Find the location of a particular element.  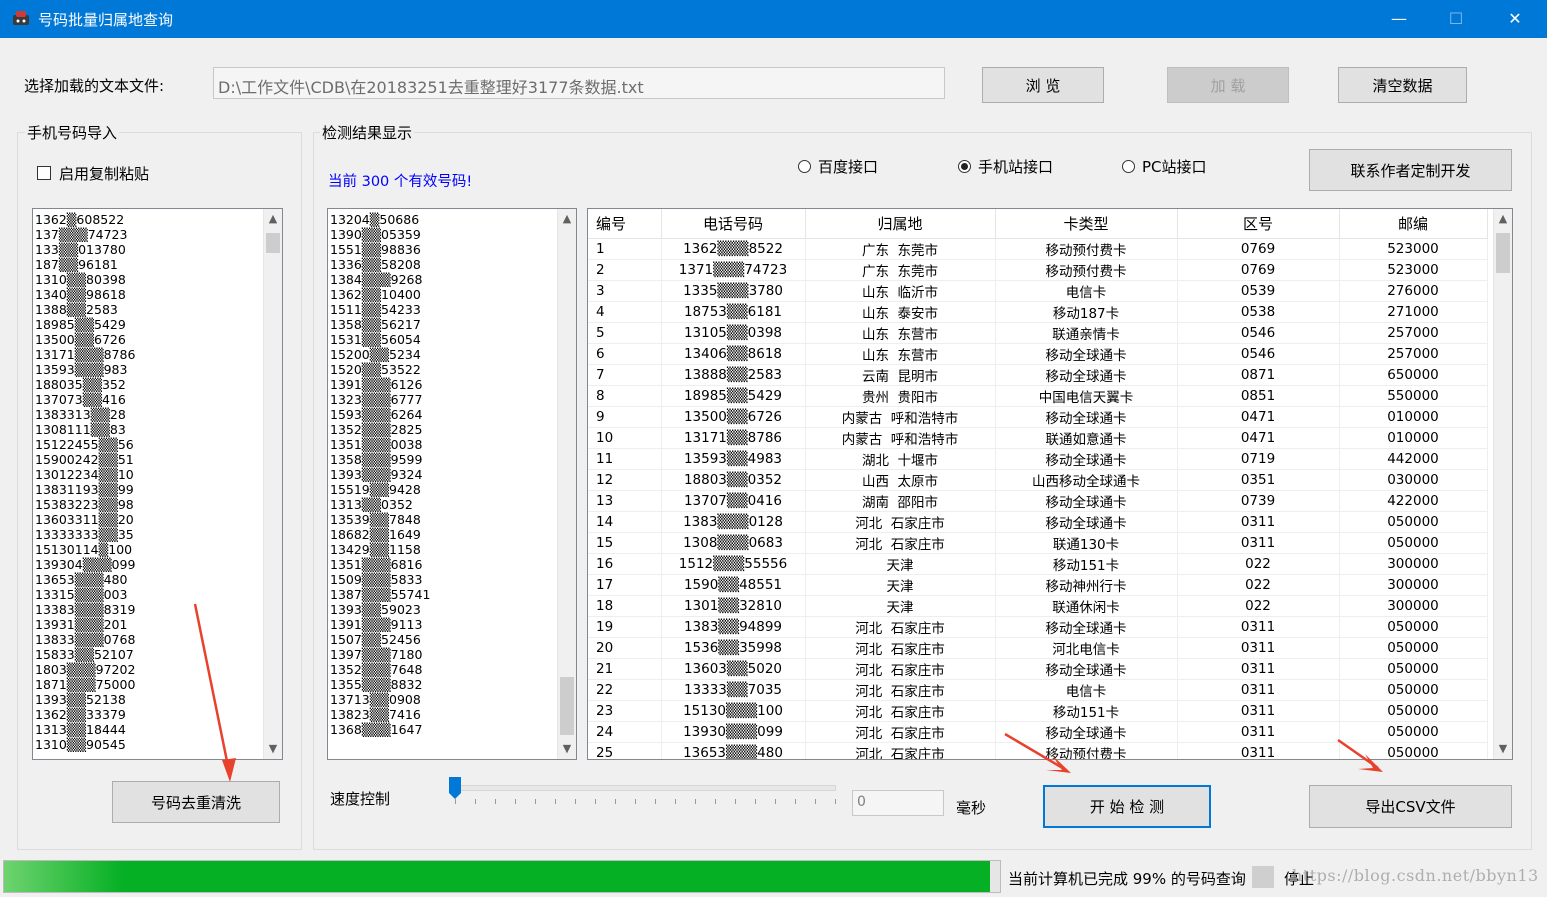

list-item: 13539▒▒7848 is located at coordinates (380, 519).